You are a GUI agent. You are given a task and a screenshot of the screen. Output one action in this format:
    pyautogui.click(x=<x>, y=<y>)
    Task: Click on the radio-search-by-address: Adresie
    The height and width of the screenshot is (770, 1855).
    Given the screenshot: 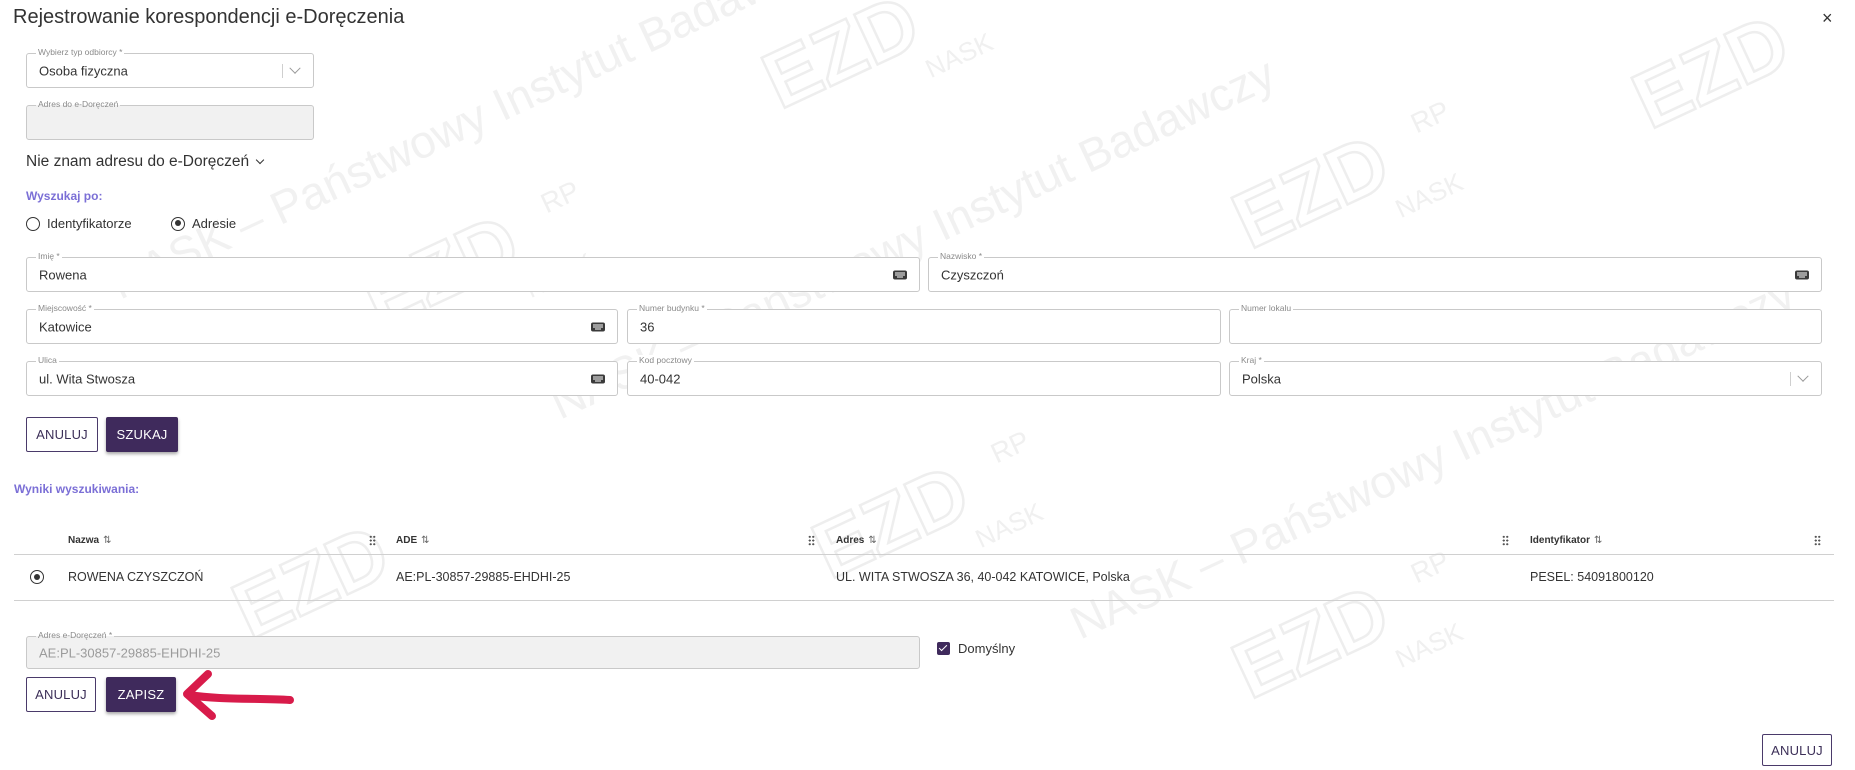 What is the action you would take?
    pyautogui.click(x=203, y=223)
    